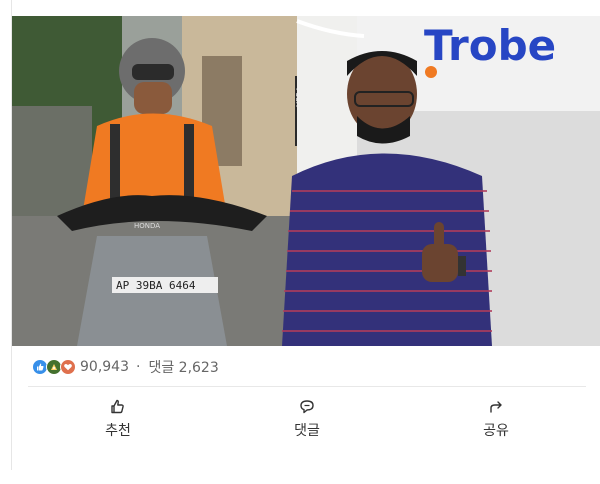 The image size is (600, 484). I want to click on scooter-plate-text: AP 39BA 6464, so click(156, 285).